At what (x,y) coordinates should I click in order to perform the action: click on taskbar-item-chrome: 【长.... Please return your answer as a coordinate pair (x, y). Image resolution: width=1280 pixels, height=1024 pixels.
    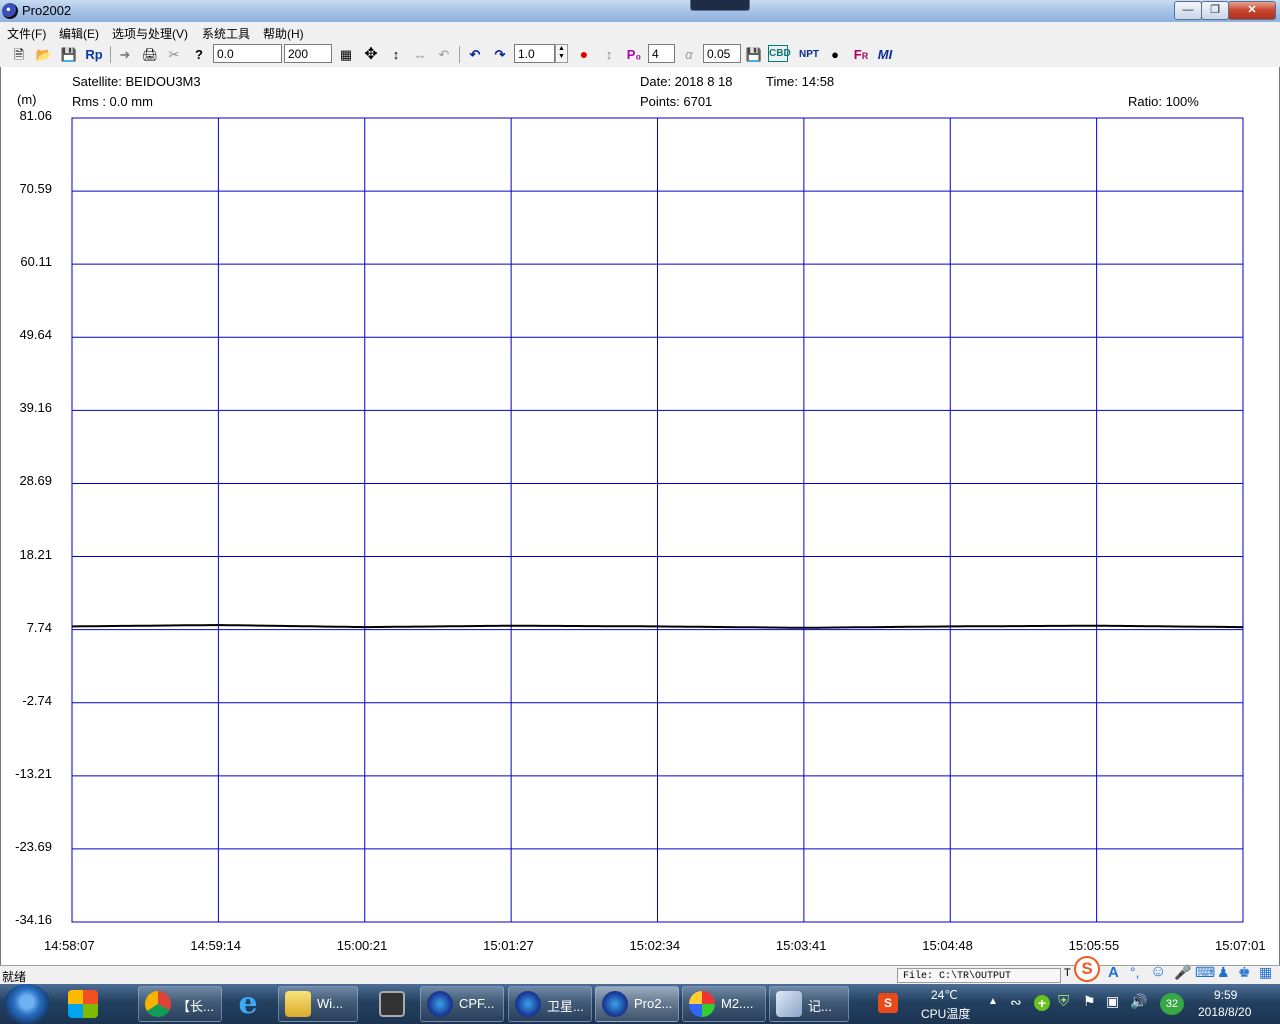
    Looking at the image, I should click on (180, 1004).